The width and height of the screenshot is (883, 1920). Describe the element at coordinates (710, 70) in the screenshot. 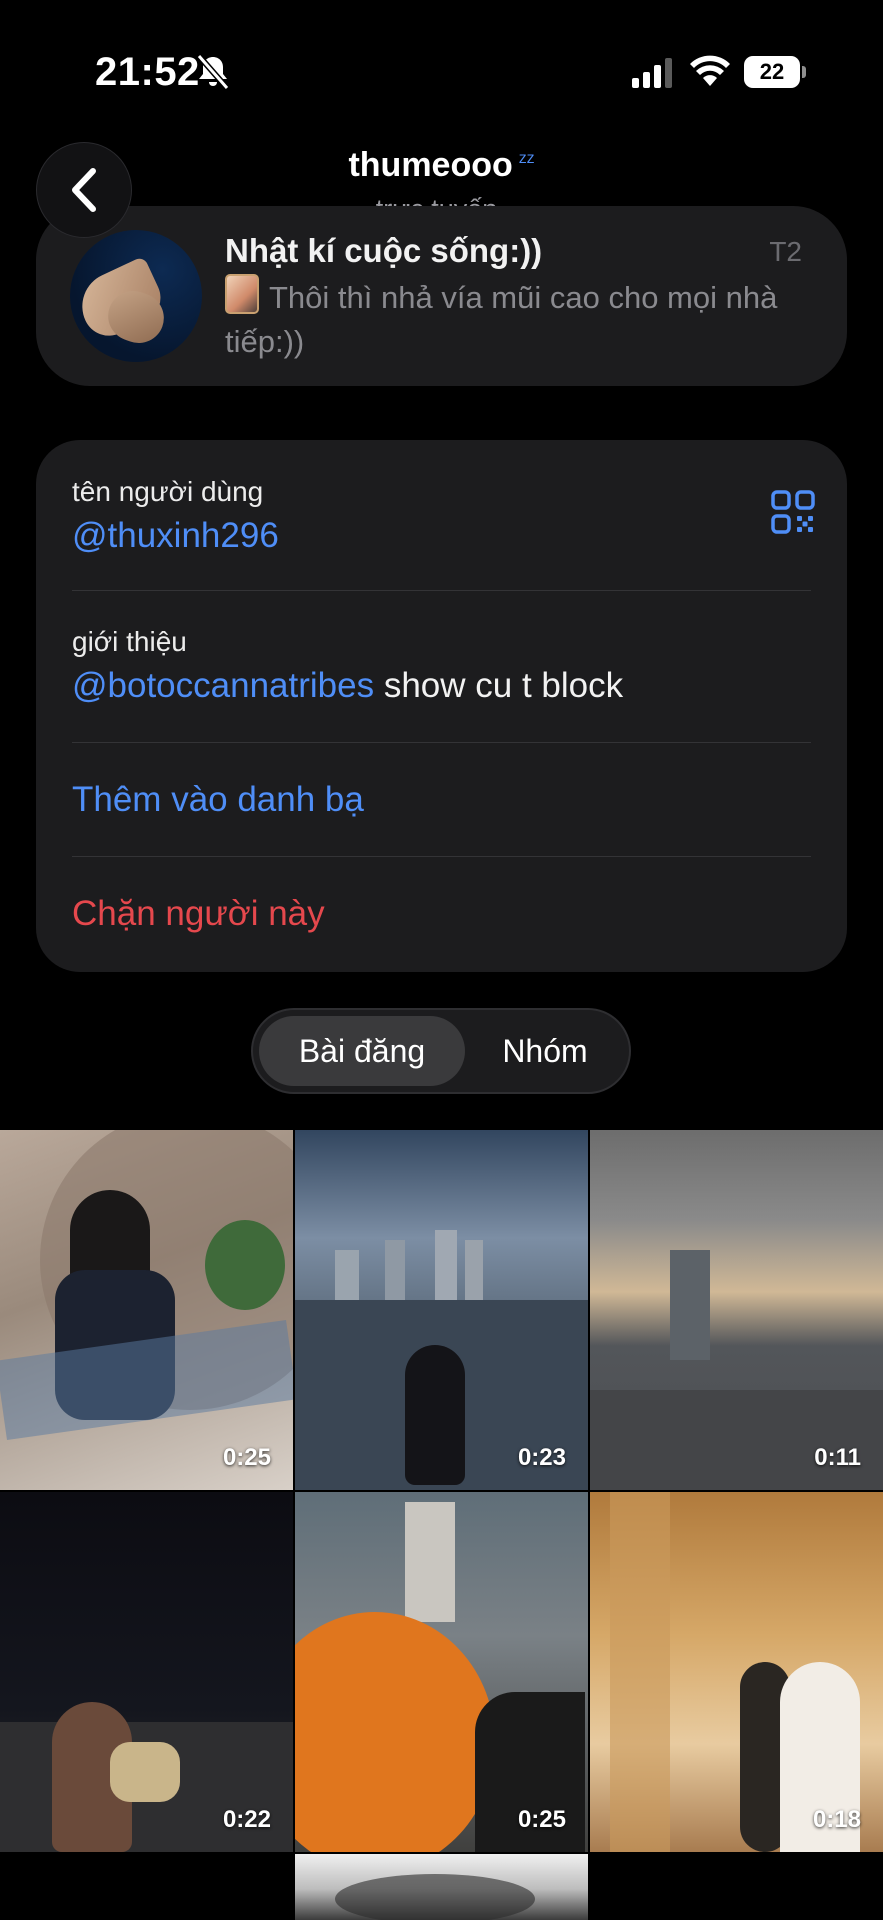

I see `wifi-icon` at that location.